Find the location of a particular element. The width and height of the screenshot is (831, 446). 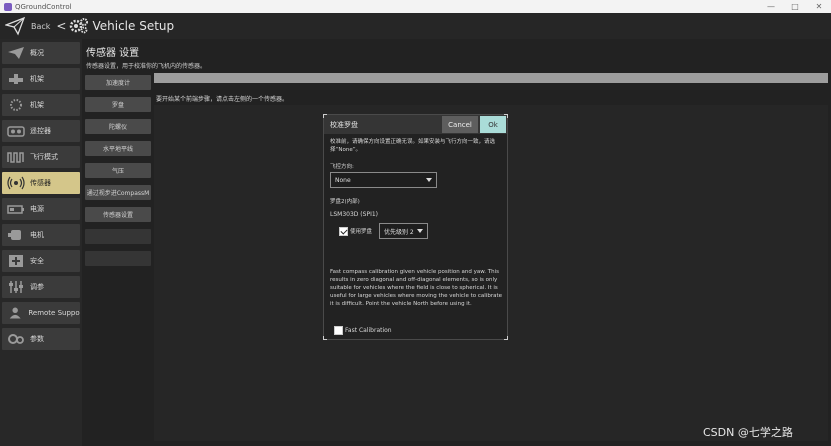

plane-icon is located at coordinates (16, 53).